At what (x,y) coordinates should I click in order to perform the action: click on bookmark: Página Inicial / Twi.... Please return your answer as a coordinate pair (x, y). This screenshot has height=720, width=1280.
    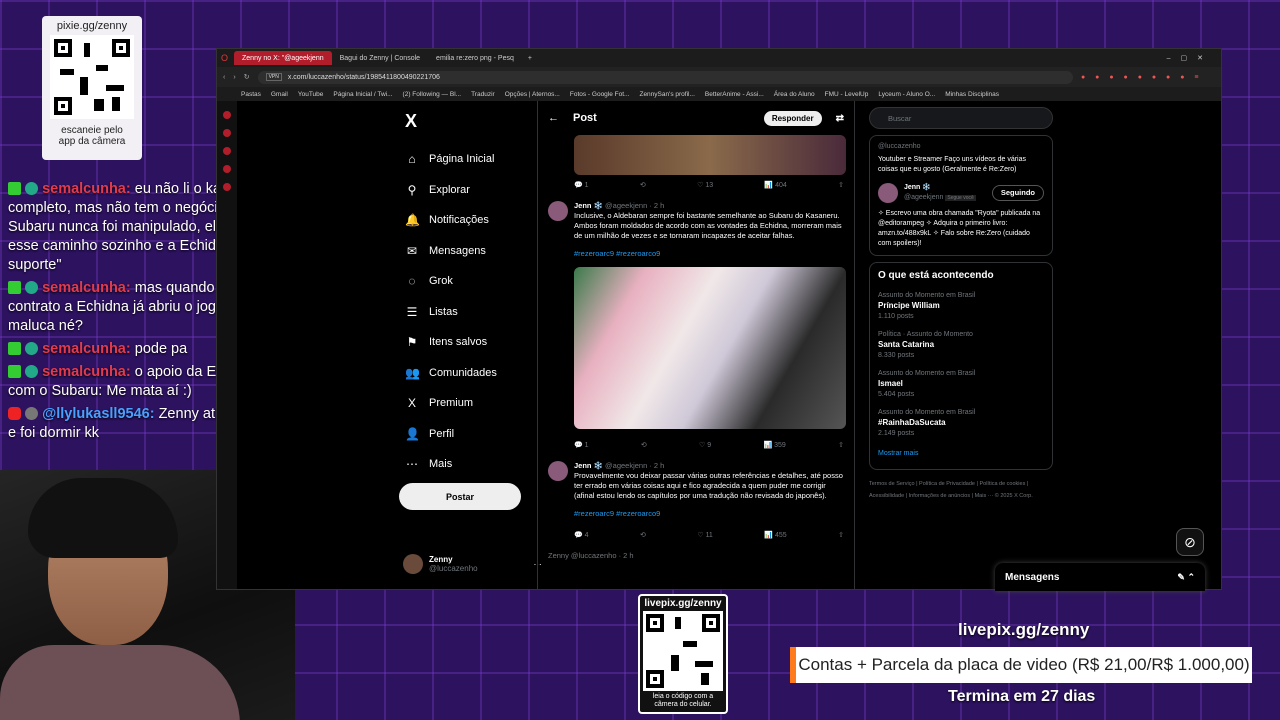
    Looking at the image, I should click on (362, 94).